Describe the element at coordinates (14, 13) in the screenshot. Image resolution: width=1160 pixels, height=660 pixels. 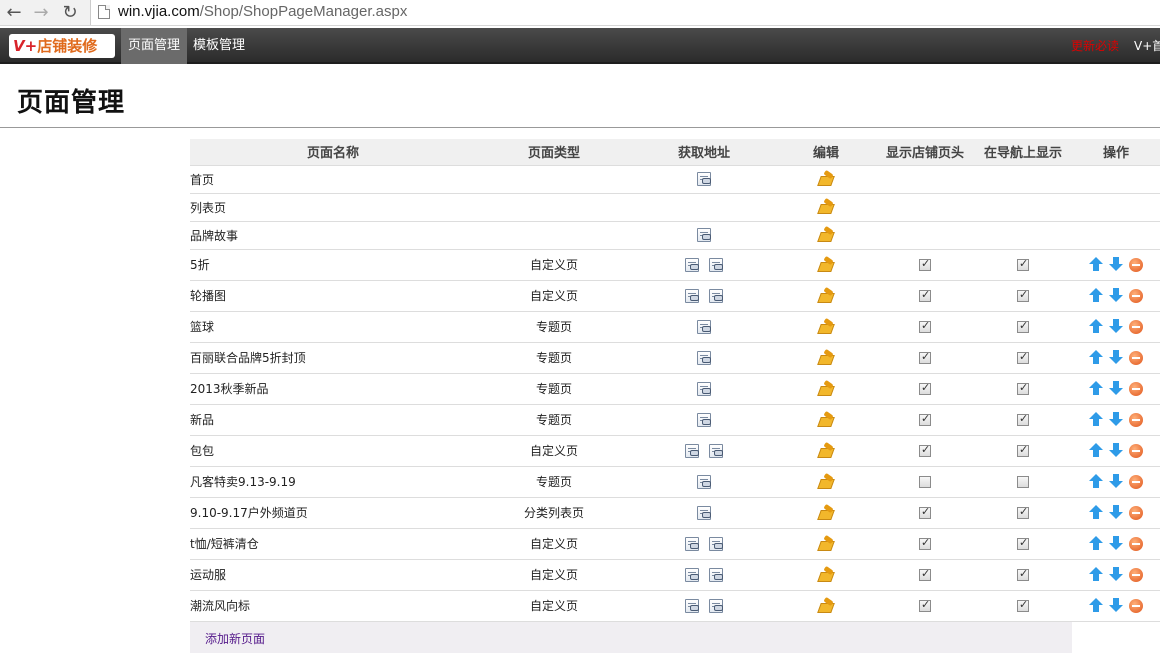
I see `back-arrow-icon: ←` at that location.